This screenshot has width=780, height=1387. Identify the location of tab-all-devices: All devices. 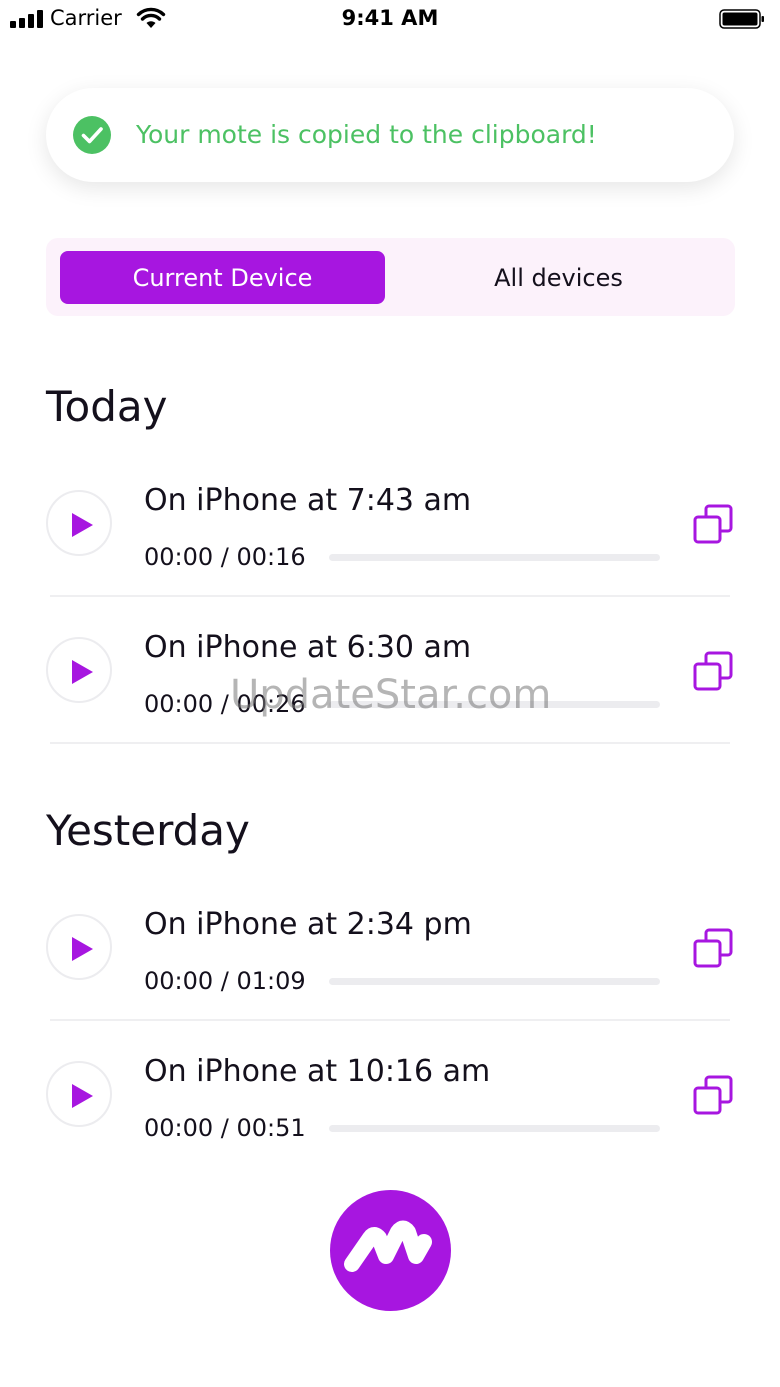
(558, 277).